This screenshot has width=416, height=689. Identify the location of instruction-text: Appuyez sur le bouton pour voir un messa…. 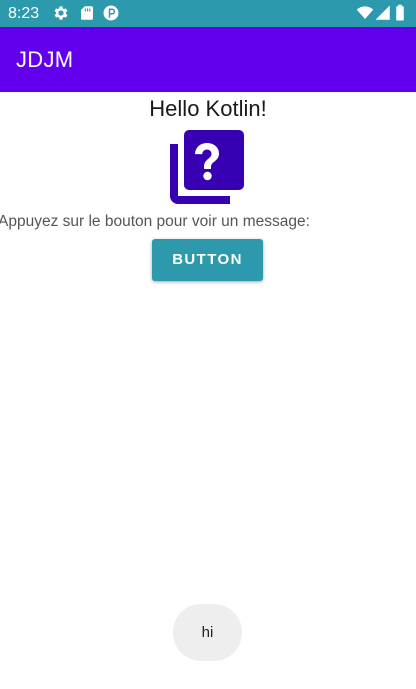
(155, 221).